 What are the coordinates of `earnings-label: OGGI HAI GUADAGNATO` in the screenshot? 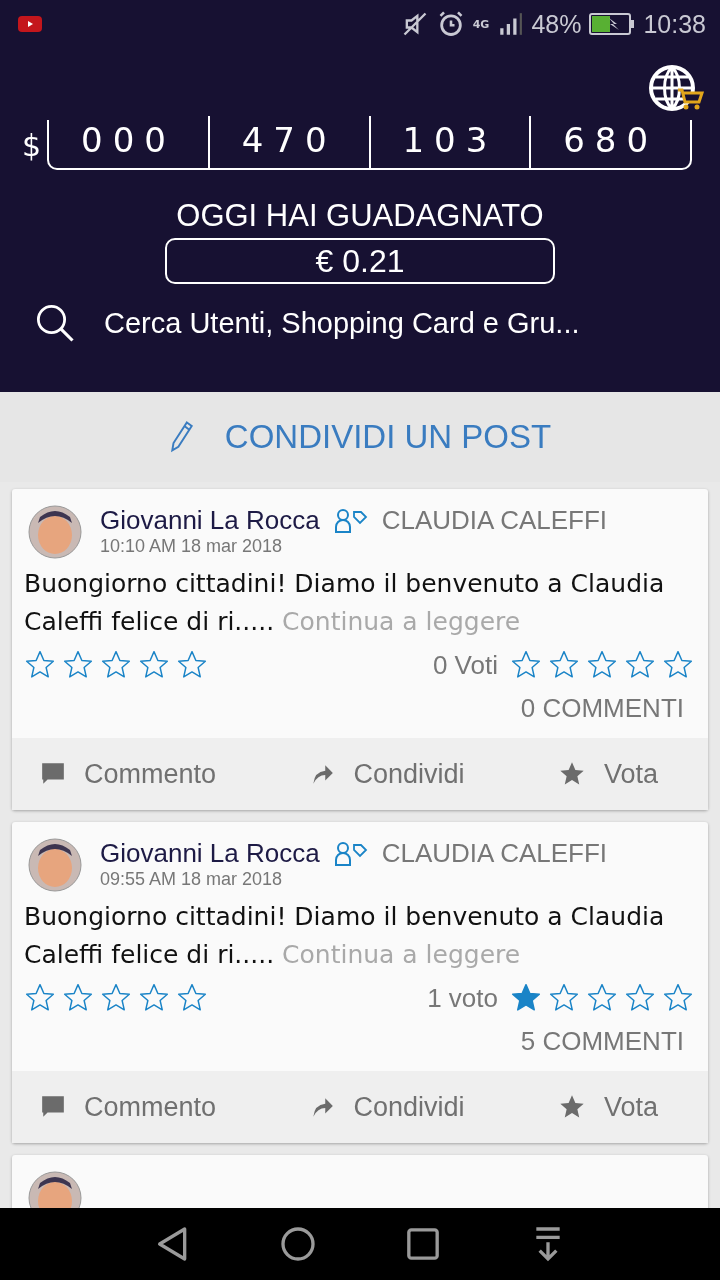 It's located at (360, 216).